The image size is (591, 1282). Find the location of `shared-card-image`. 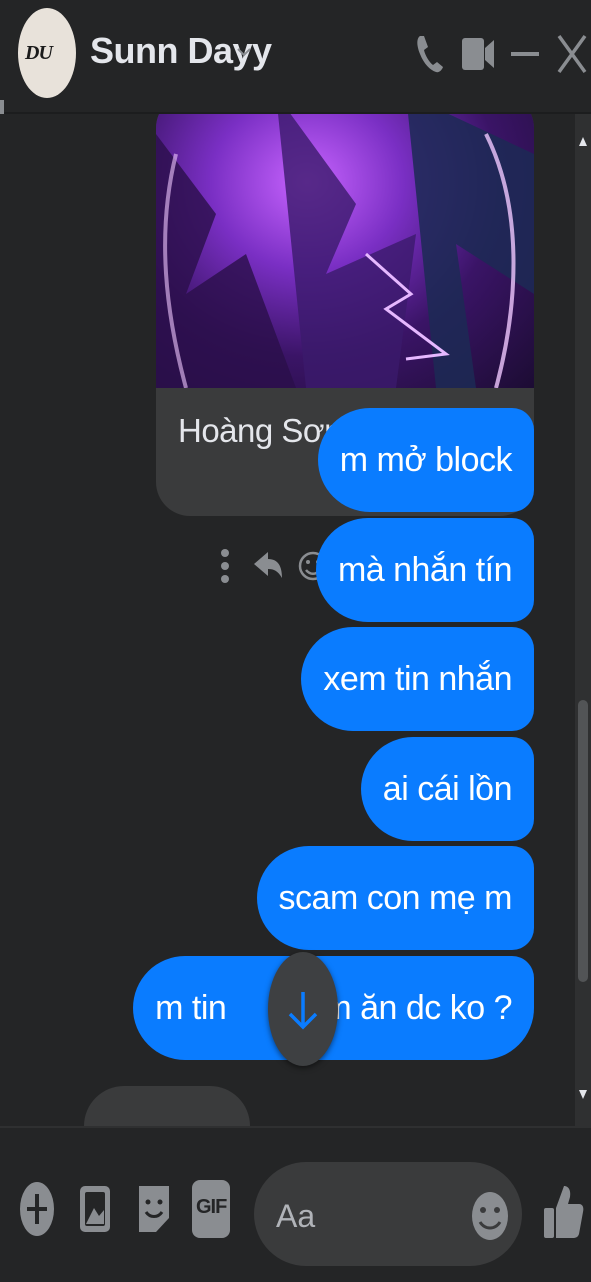

shared-card-image is located at coordinates (345, 251).